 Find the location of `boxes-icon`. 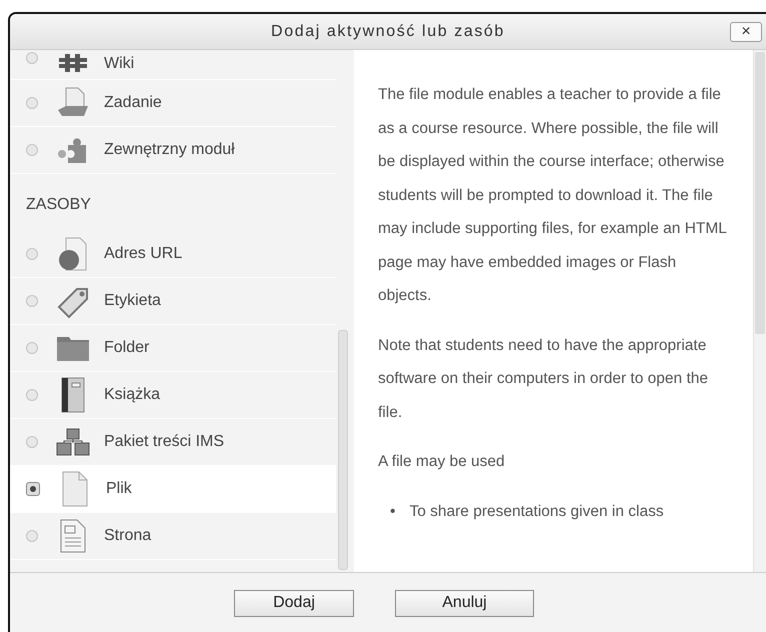

boxes-icon is located at coordinates (73, 442).